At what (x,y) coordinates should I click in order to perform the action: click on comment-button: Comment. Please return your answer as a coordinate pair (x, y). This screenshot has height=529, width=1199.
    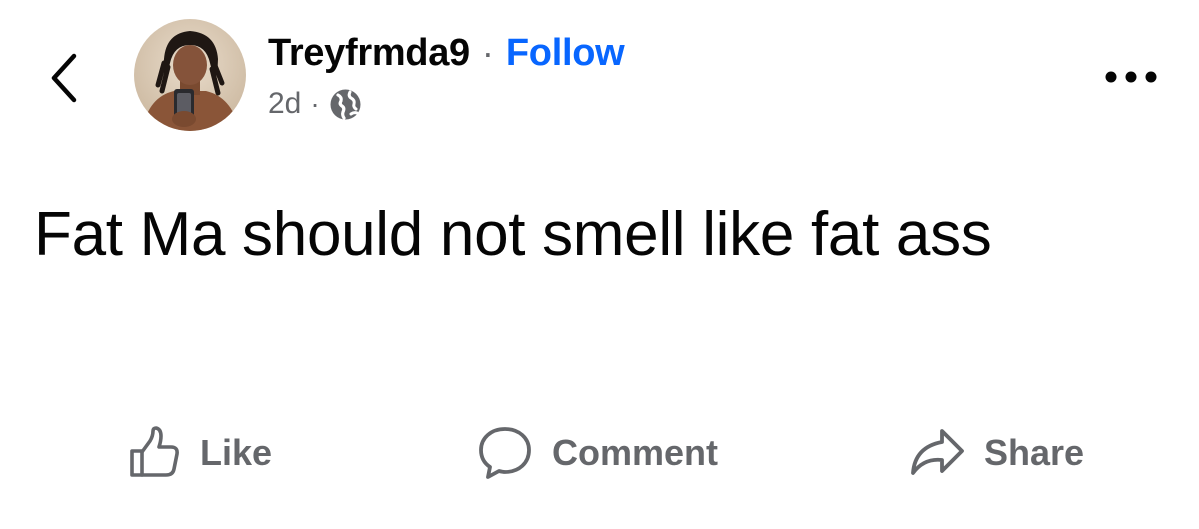
    Looking at the image, I should click on (597, 453).